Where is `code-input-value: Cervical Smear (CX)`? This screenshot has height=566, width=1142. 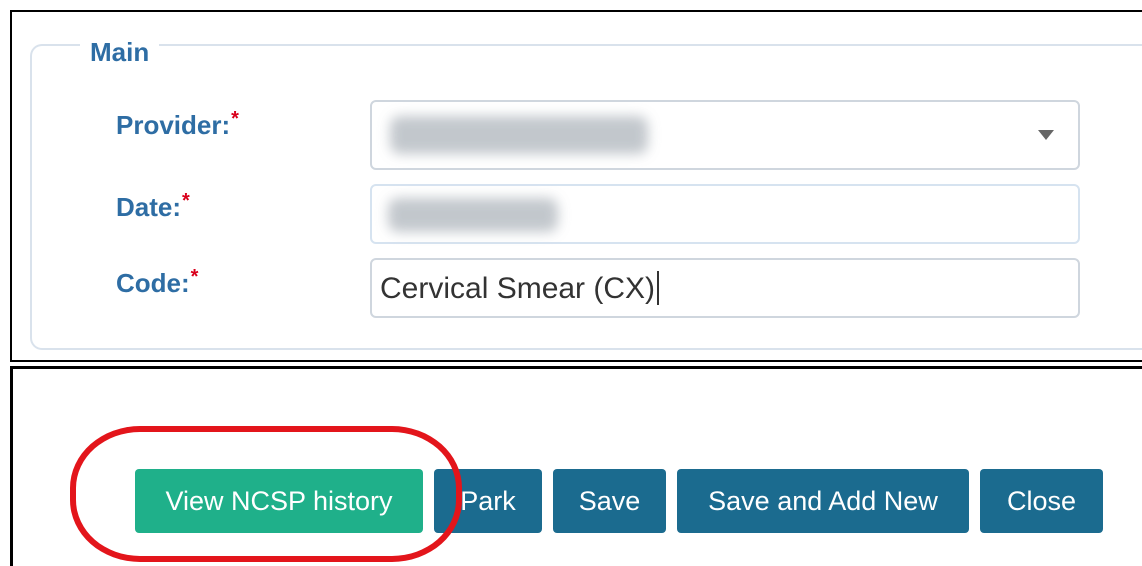
code-input-value: Cervical Smear (CX) is located at coordinates (520, 289).